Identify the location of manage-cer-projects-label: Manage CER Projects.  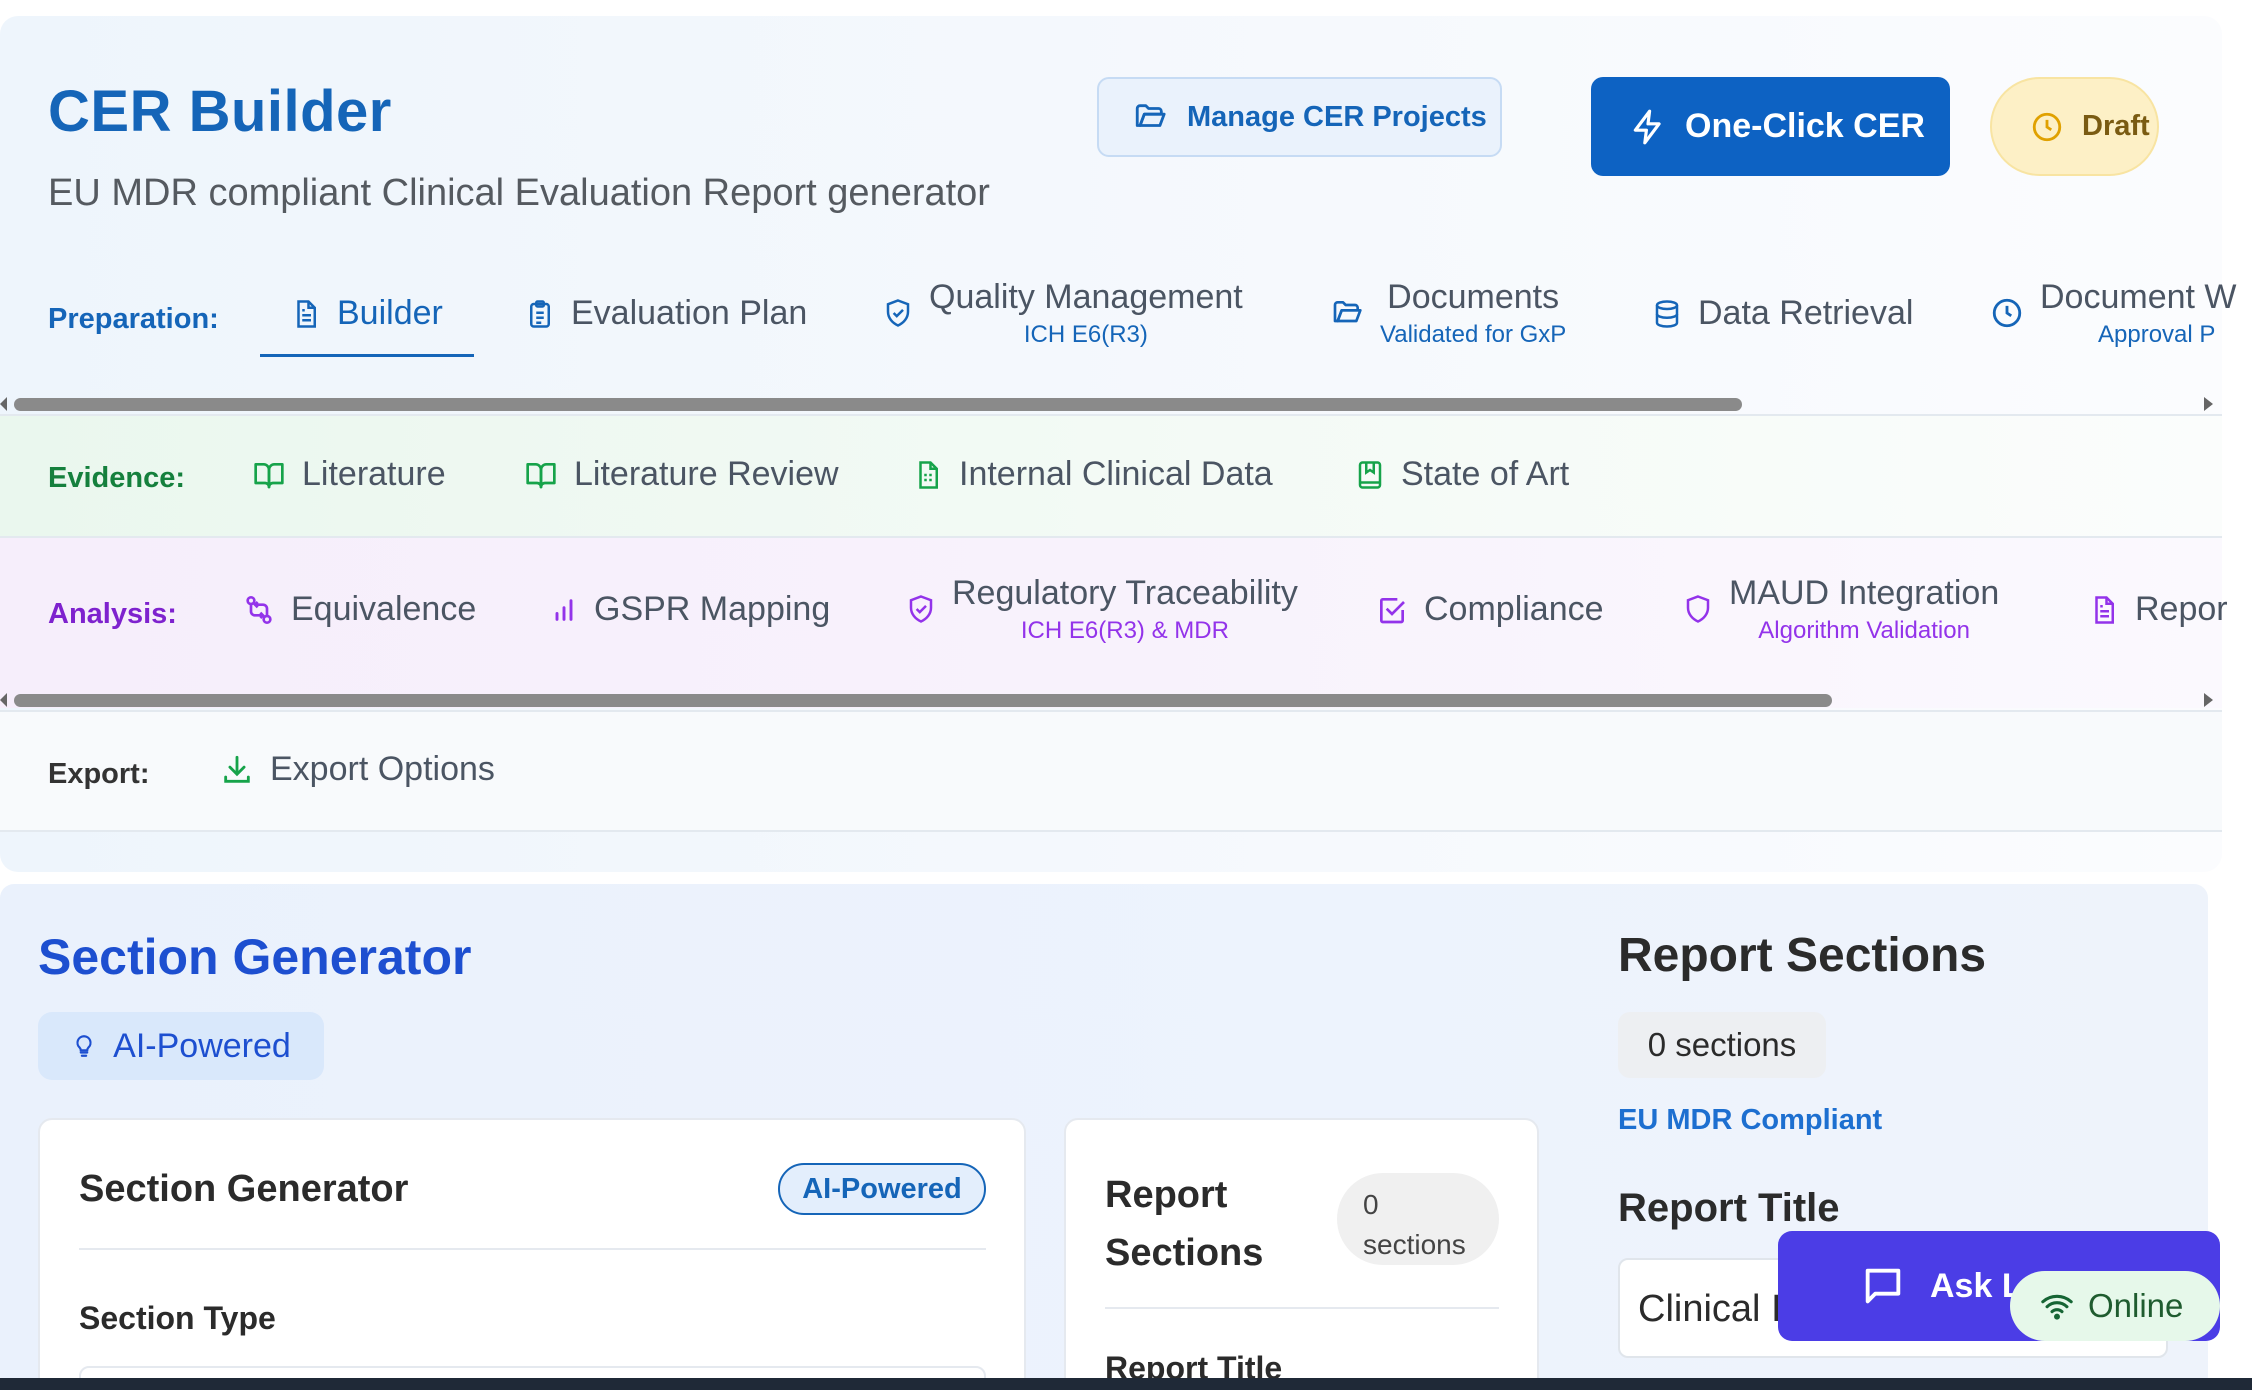
(1337, 116).